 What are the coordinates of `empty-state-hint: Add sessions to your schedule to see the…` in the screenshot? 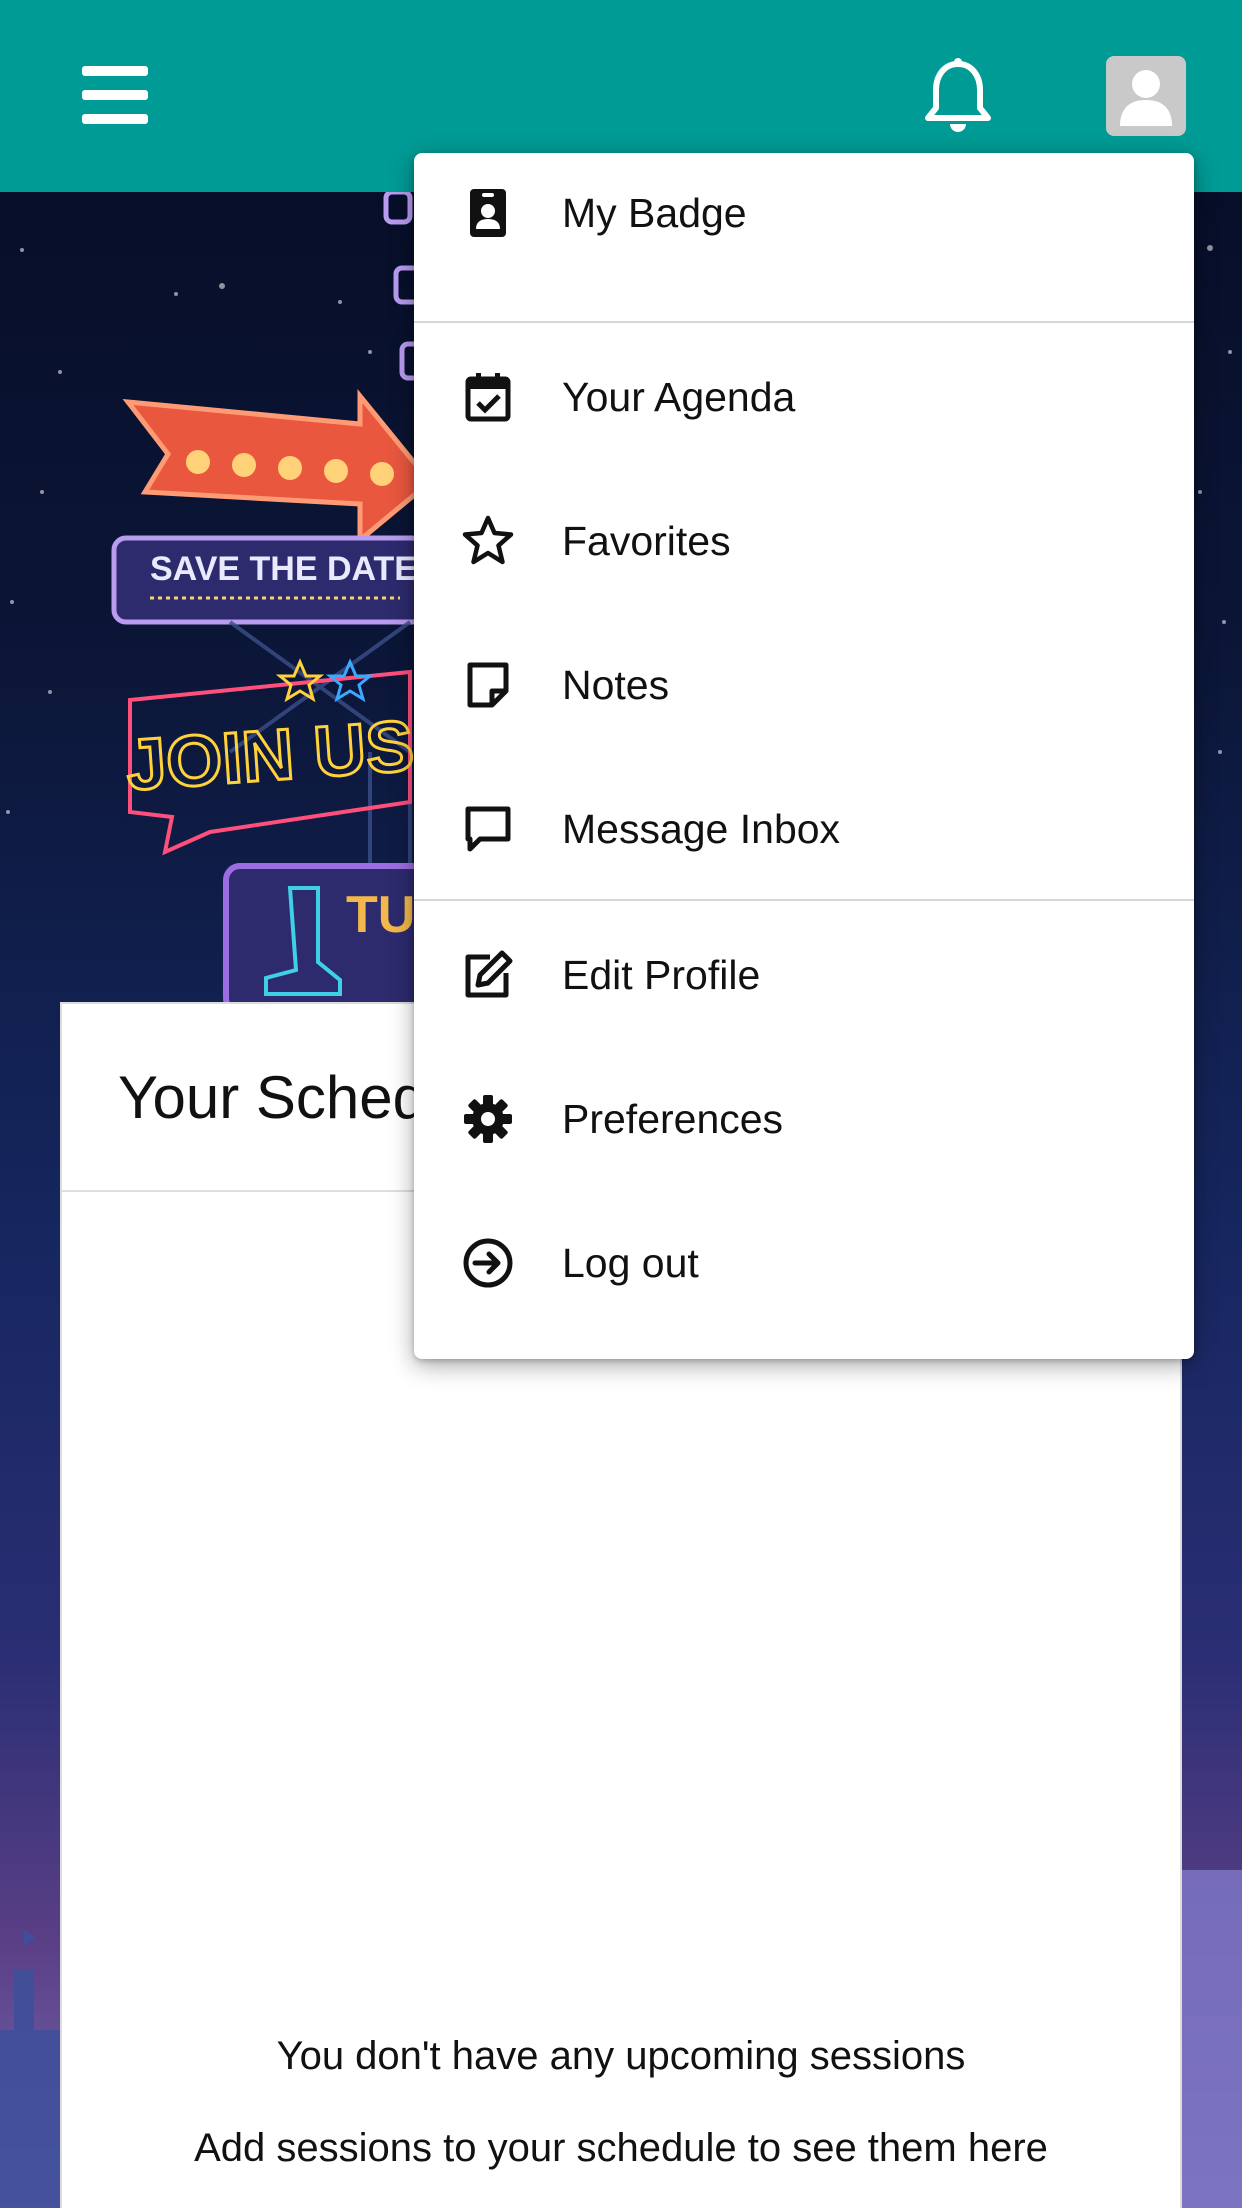 It's located at (621, 2148).